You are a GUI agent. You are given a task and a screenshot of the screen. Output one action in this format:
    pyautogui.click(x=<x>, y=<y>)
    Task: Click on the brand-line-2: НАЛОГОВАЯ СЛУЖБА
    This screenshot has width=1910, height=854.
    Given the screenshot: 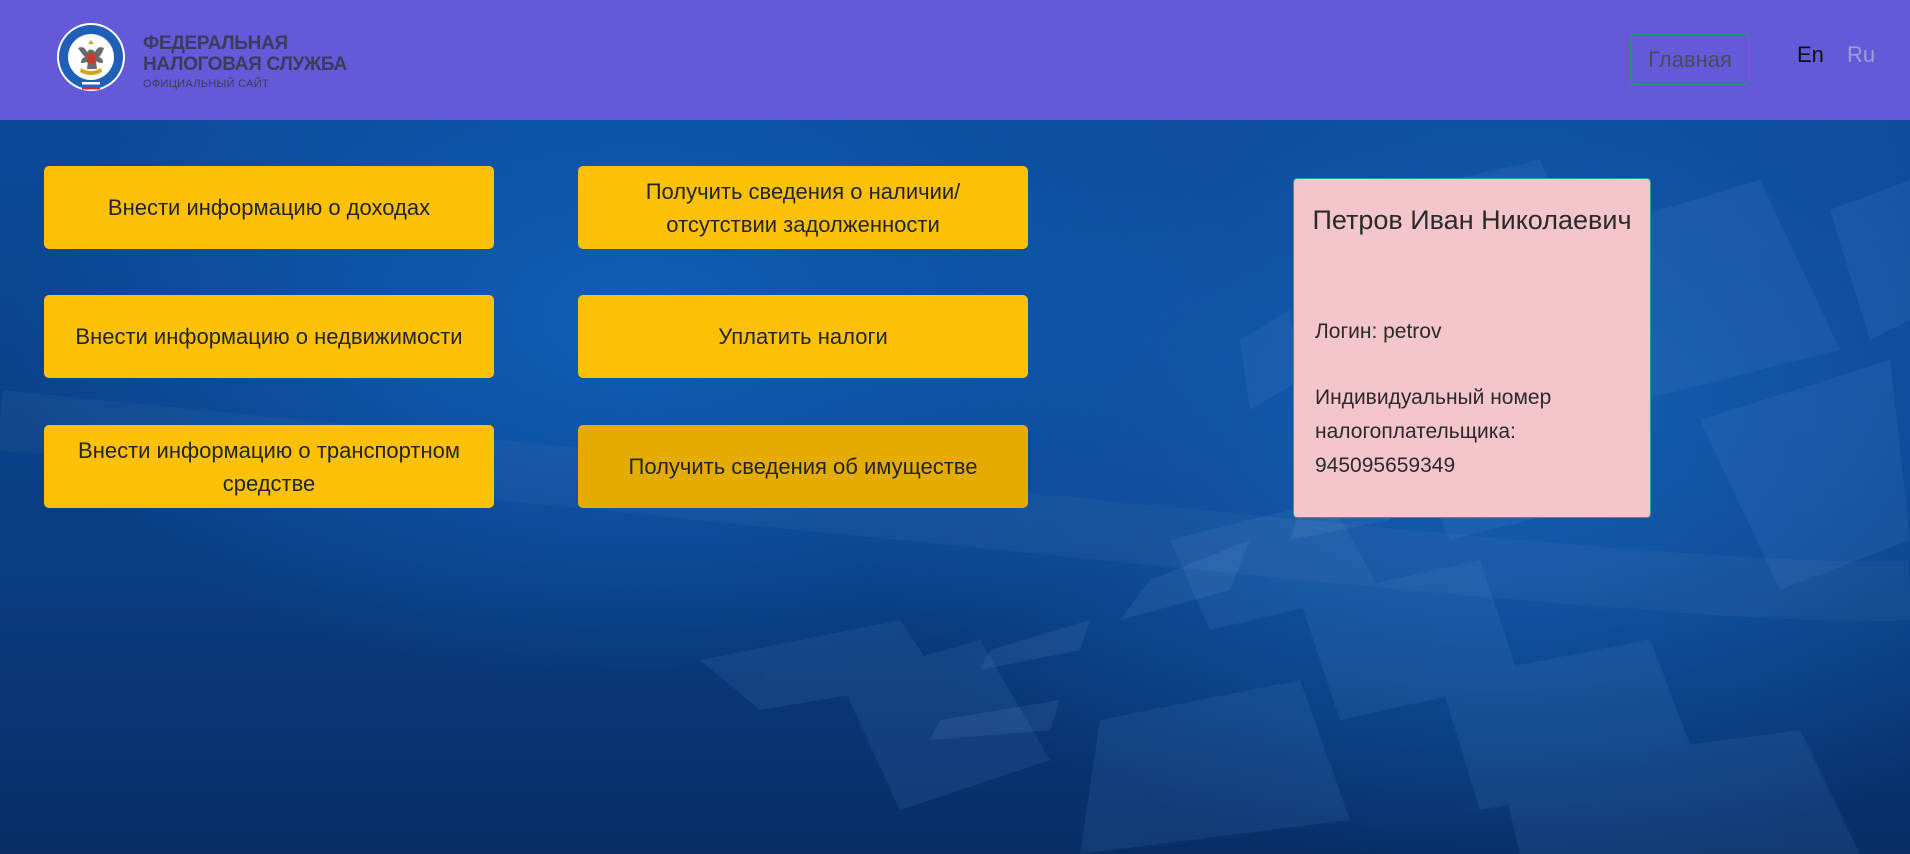 What is the action you would take?
    pyautogui.click(x=245, y=64)
    